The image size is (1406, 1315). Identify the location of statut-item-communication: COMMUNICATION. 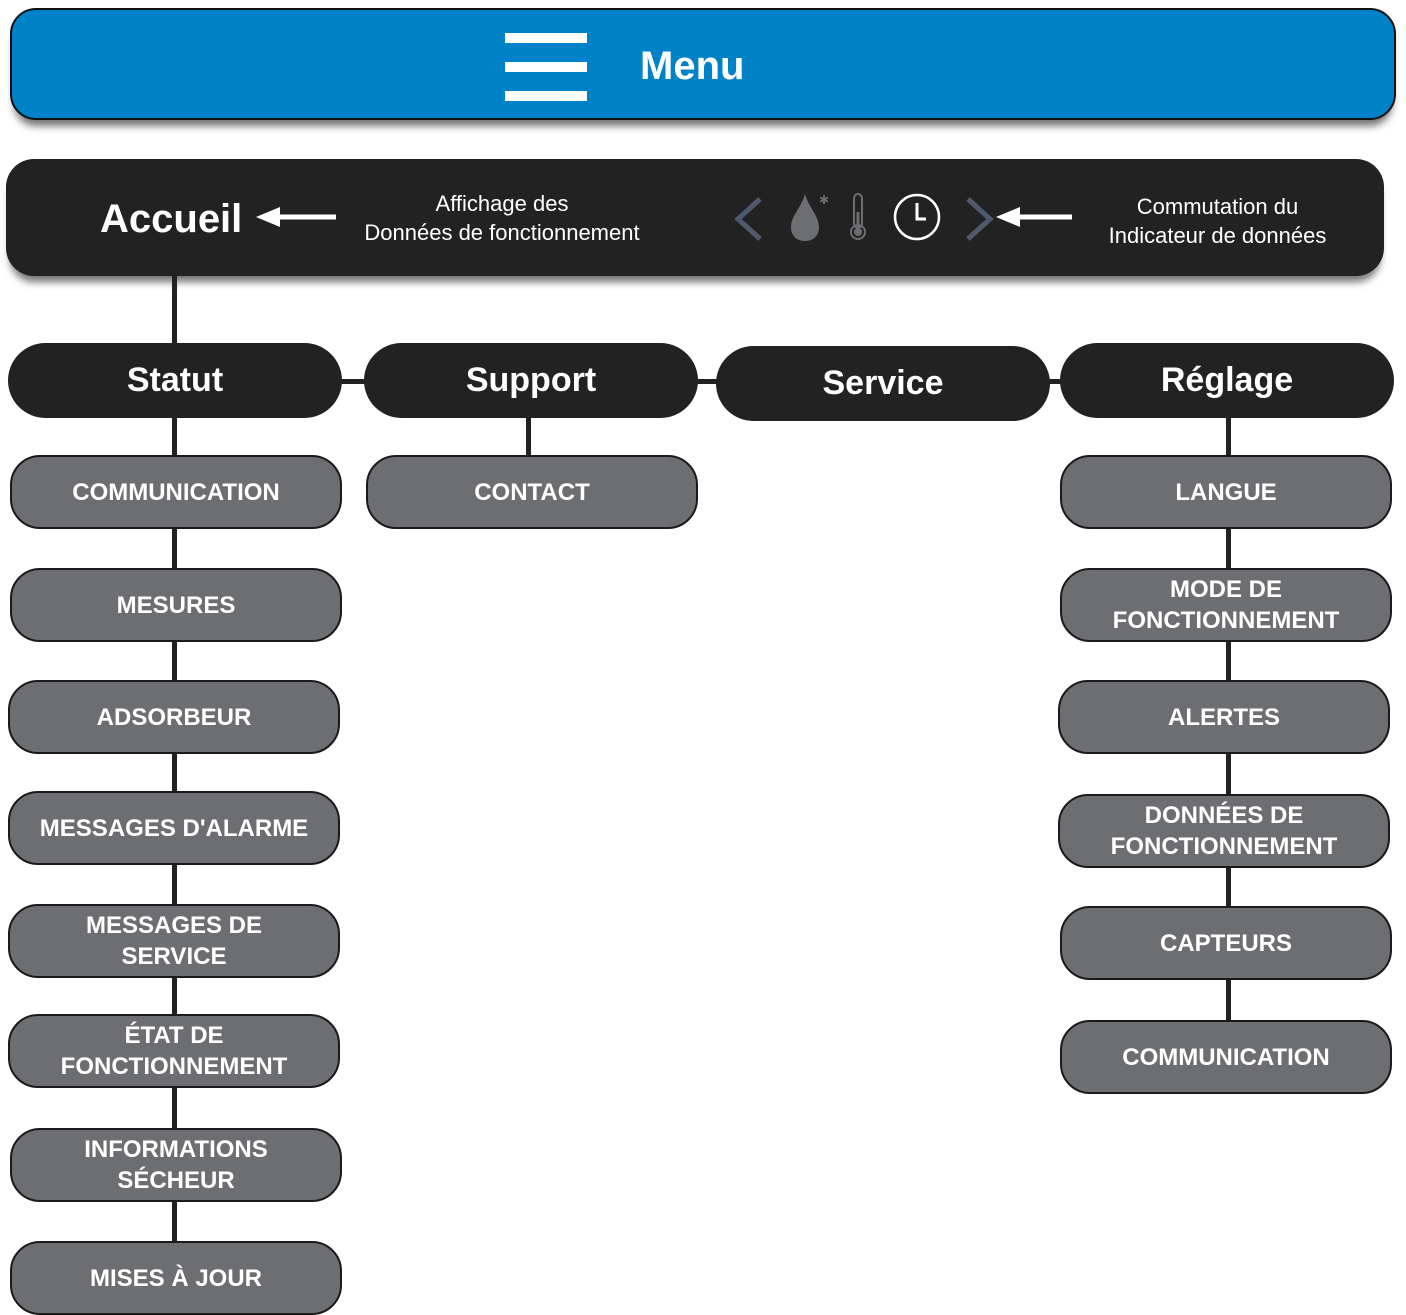
(176, 492).